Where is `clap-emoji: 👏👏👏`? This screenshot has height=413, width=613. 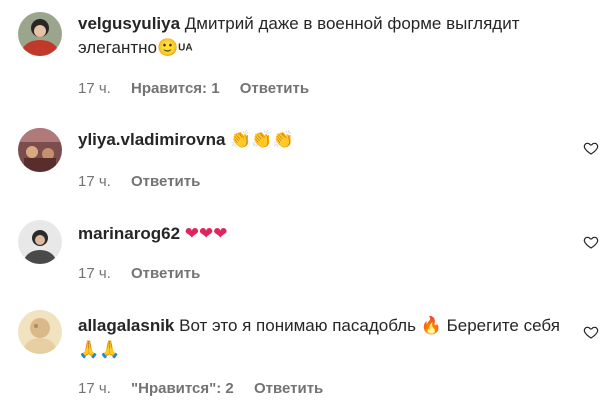 clap-emoji: 👏👏👏 is located at coordinates (262, 139).